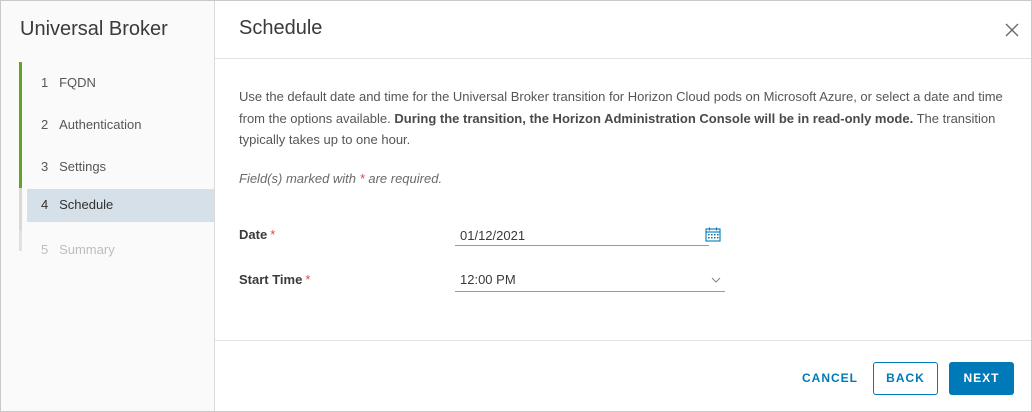 The width and height of the screenshot is (1032, 412). Describe the element at coordinates (116, 83) in the screenshot. I see `step-fqdn: 1 FQDN` at that location.